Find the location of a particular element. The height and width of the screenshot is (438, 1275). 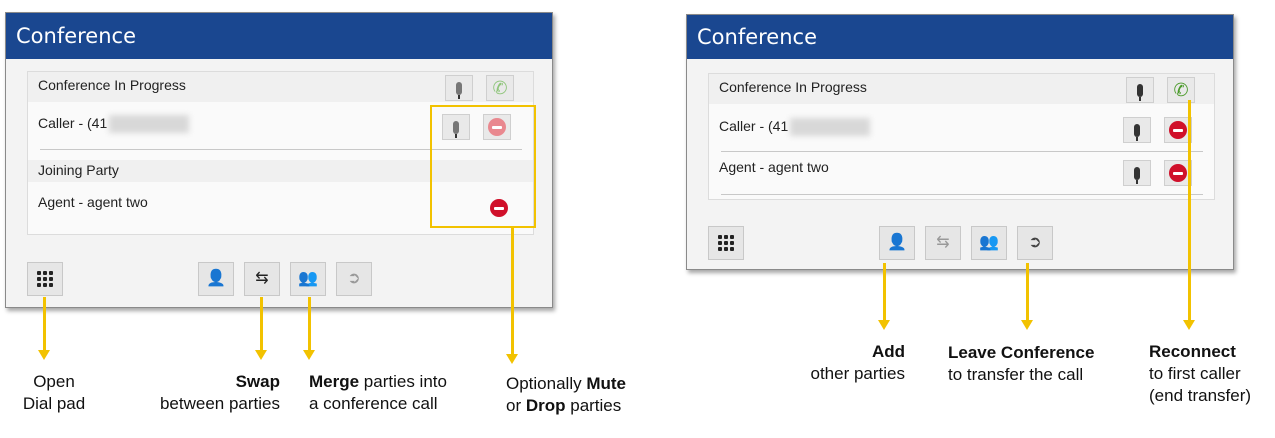

left-joining-heading: Joining Party is located at coordinates (78, 170).